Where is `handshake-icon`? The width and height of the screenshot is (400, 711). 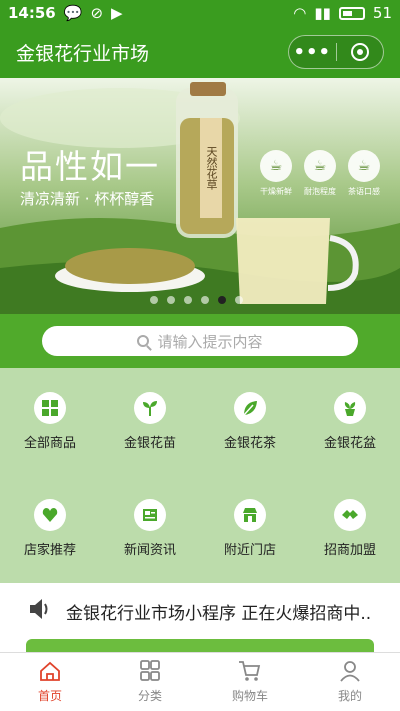
handshake-icon is located at coordinates (350, 515).